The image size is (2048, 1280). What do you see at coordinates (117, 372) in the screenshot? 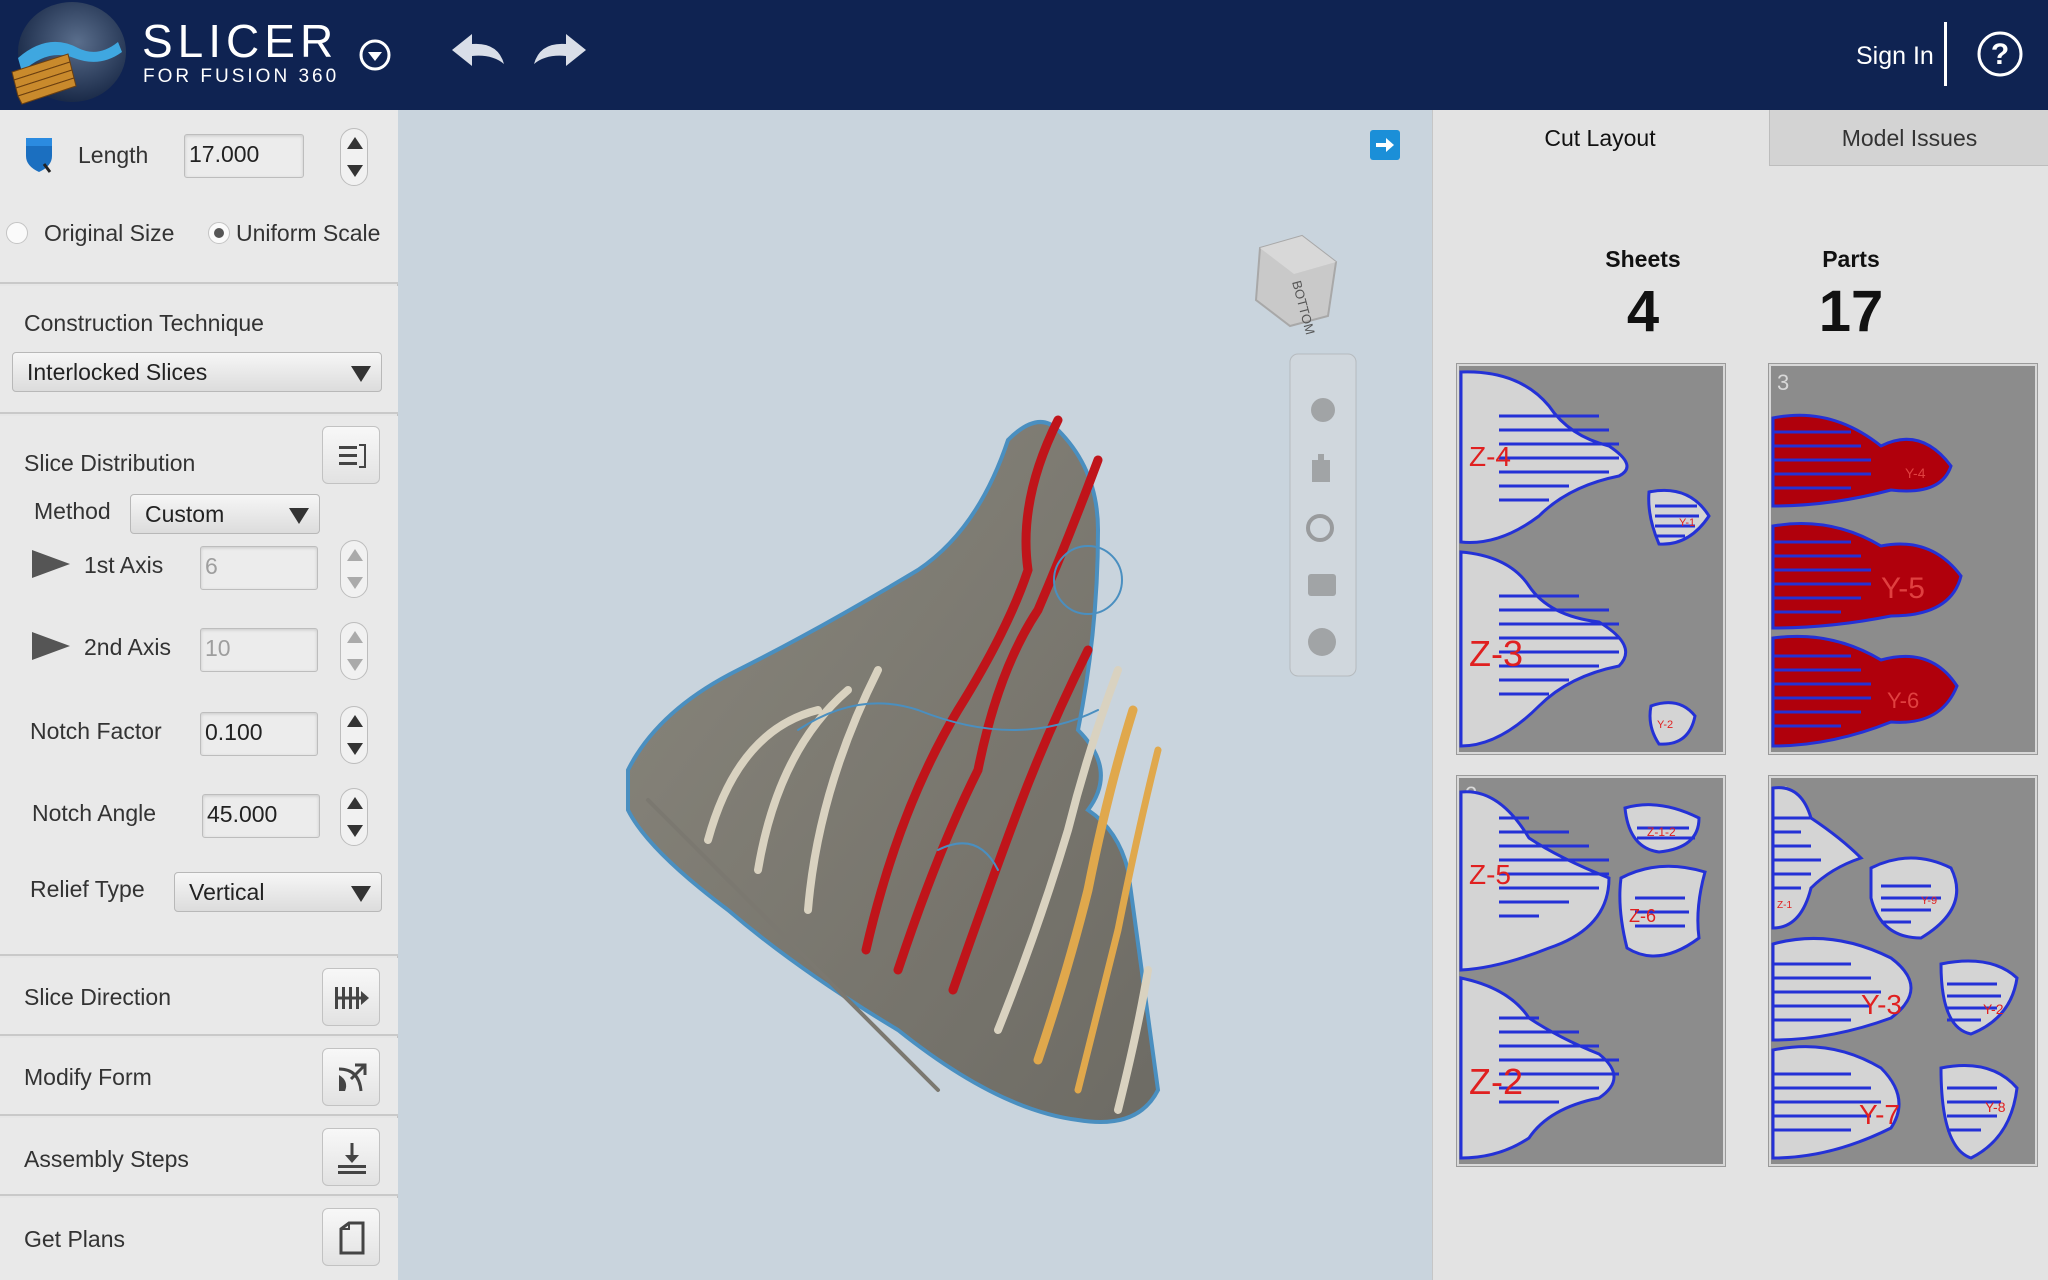
I see `construction-technique-value: Interlocked Slices` at bounding box center [117, 372].